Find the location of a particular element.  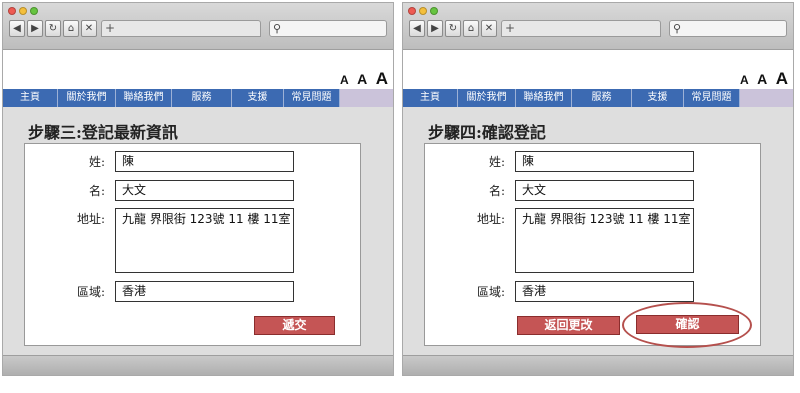

confirm-button: 確認 is located at coordinates (687, 324).